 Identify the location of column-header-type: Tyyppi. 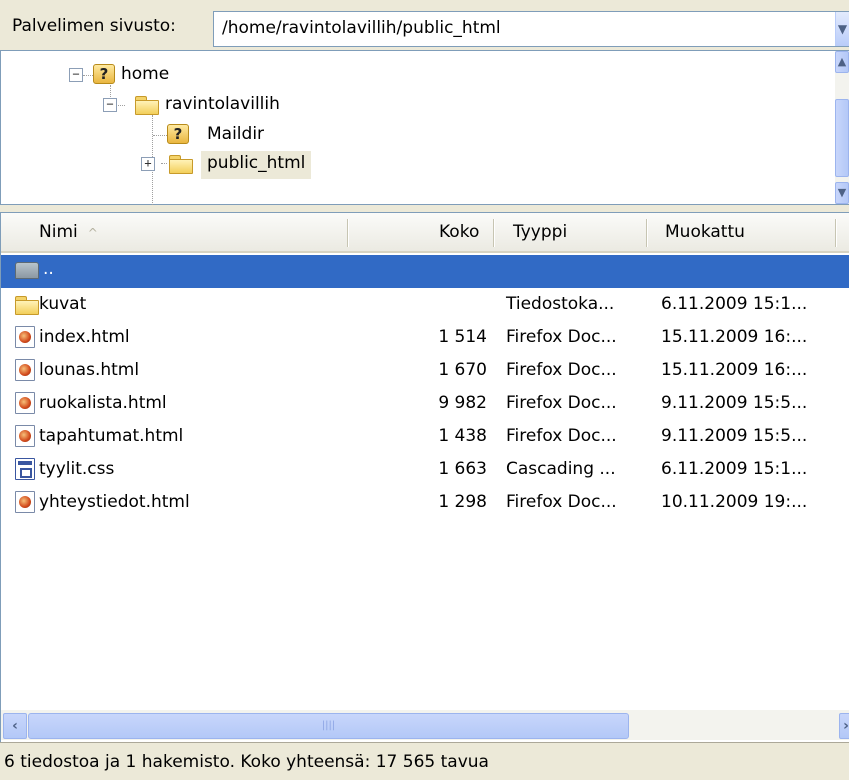
(540, 232).